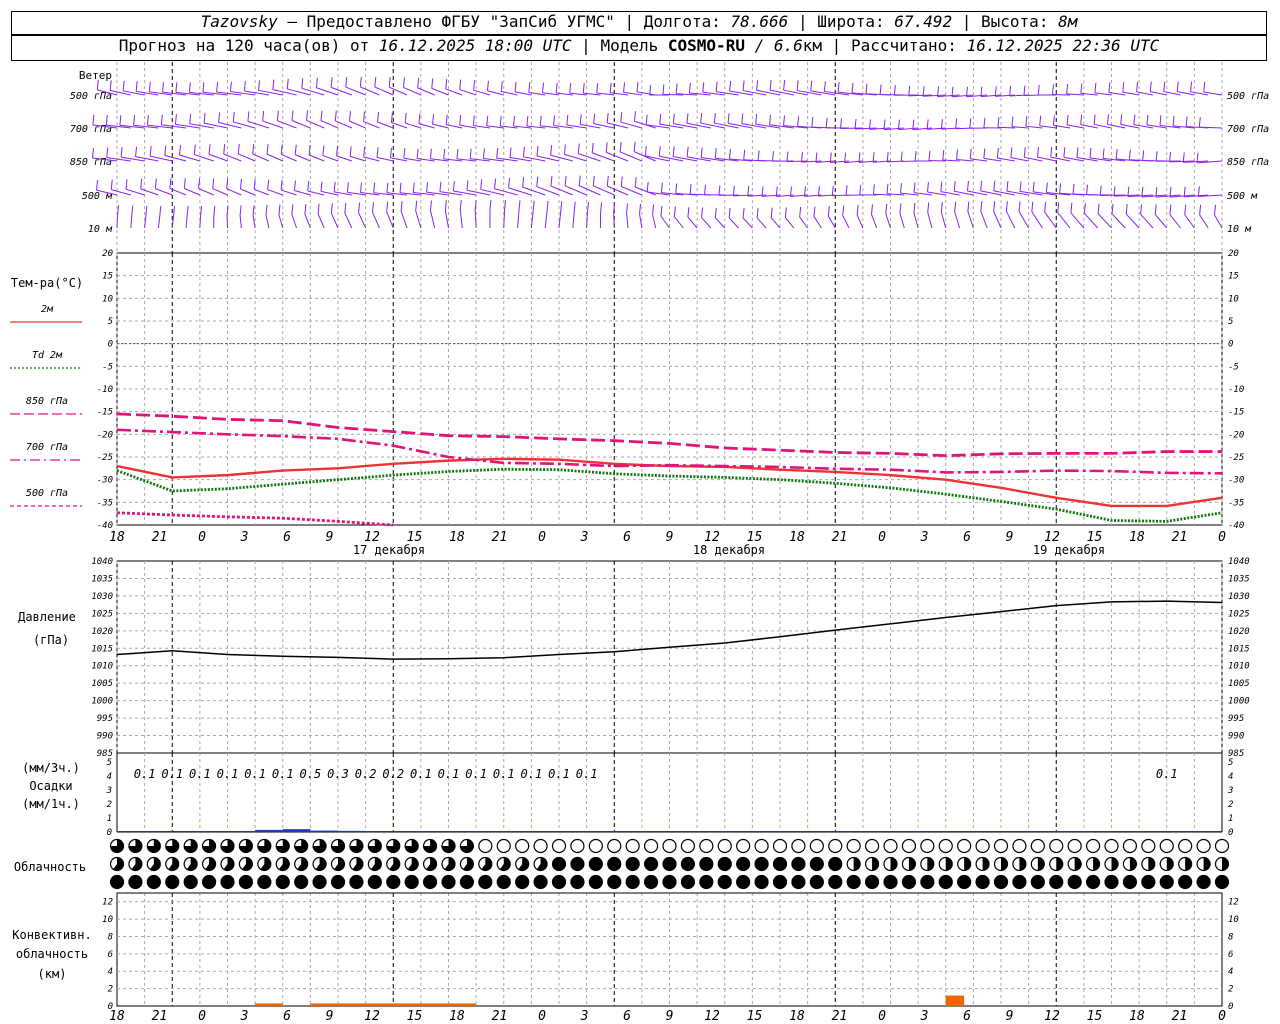 The height and width of the screenshot is (1024, 1280). Describe the element at coordinates (1239, 579) in the screenshot. I see `pressure-tick-right: 1035` at that location.